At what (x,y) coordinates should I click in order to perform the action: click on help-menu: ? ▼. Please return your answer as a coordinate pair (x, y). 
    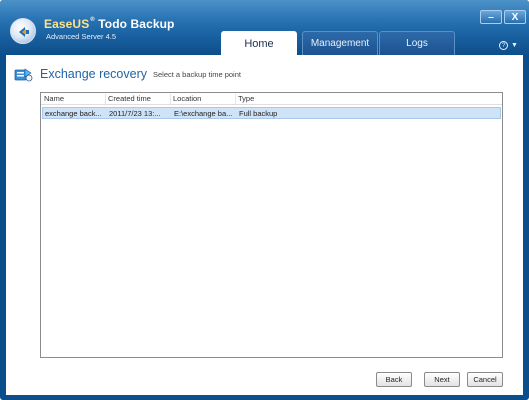
    Looking at the image, I should click on (508, 46).